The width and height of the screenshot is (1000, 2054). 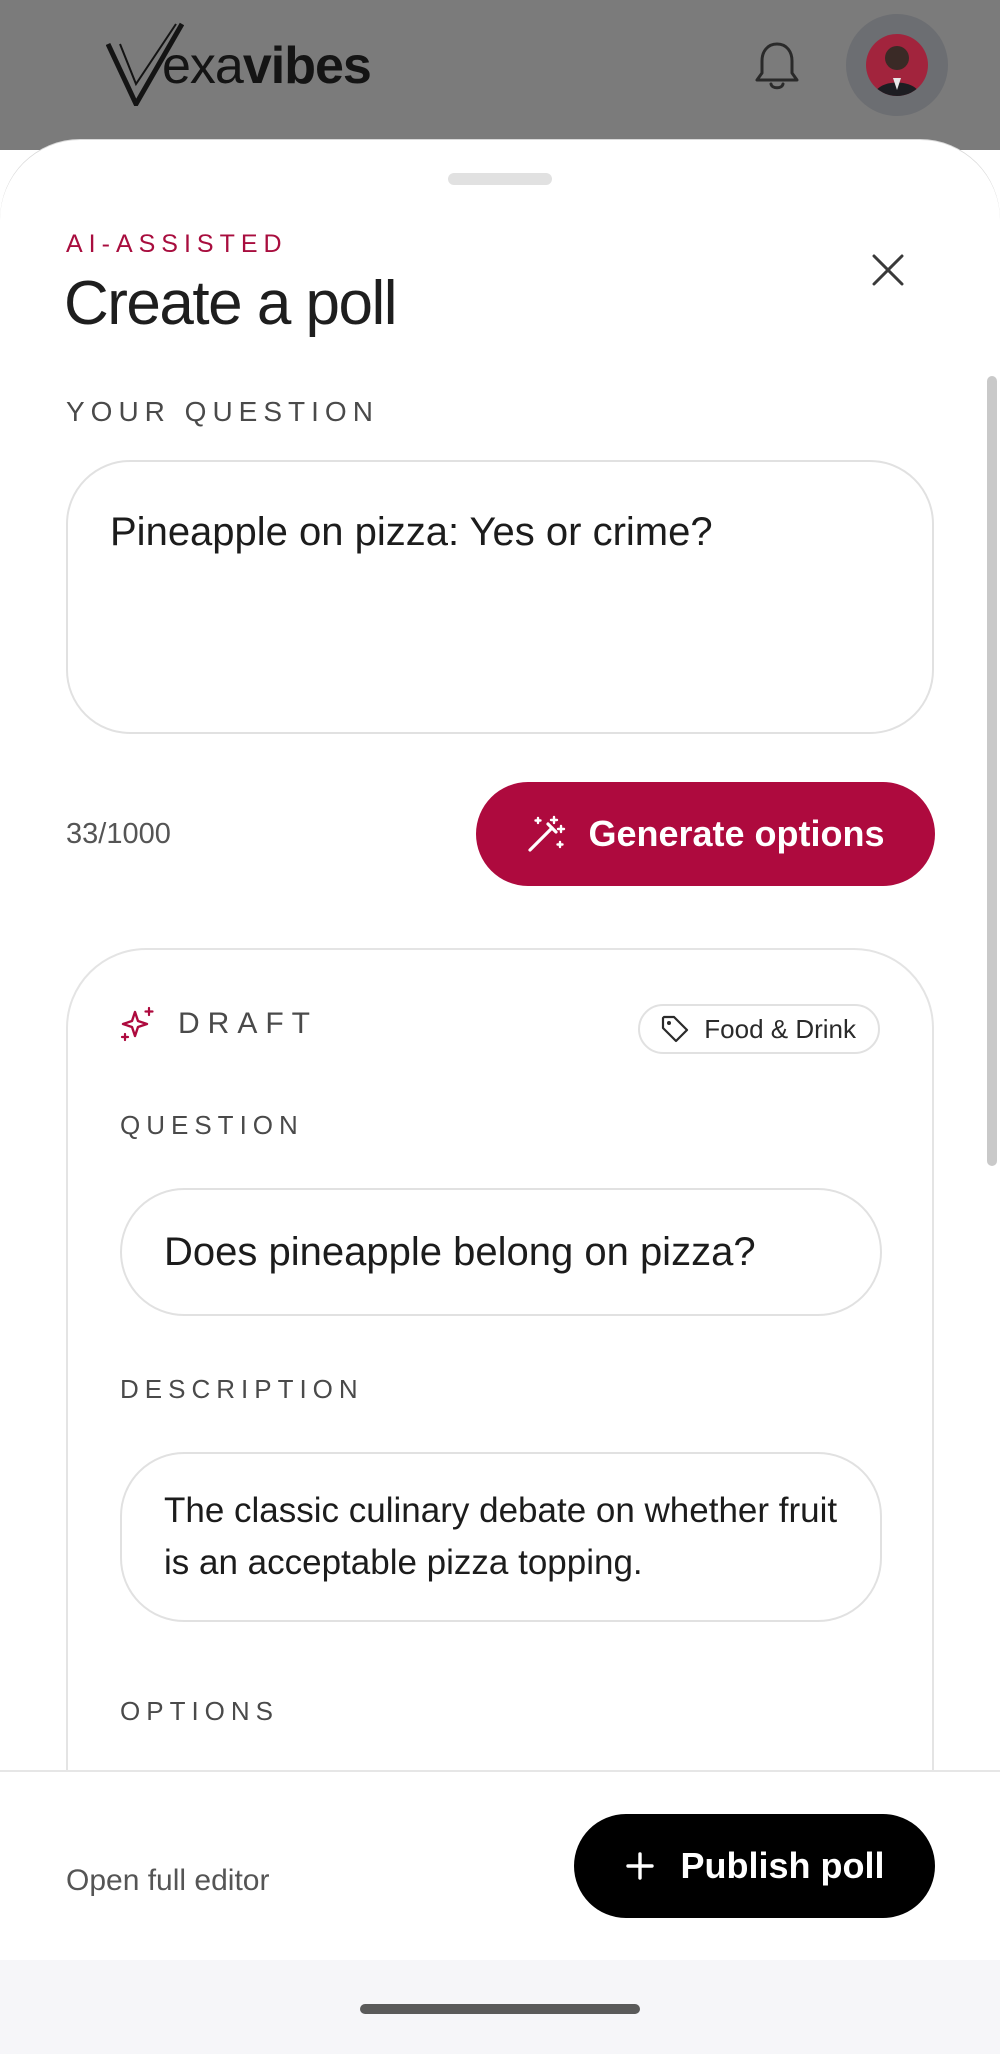 What do you see at coordinates (547, 833) in the screenshot?
I see `magic-wand-icon` at bounding box center [547, 833].